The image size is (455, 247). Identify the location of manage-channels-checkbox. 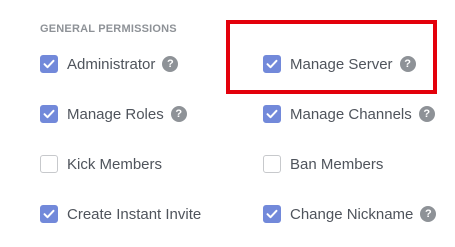
(272, 114).